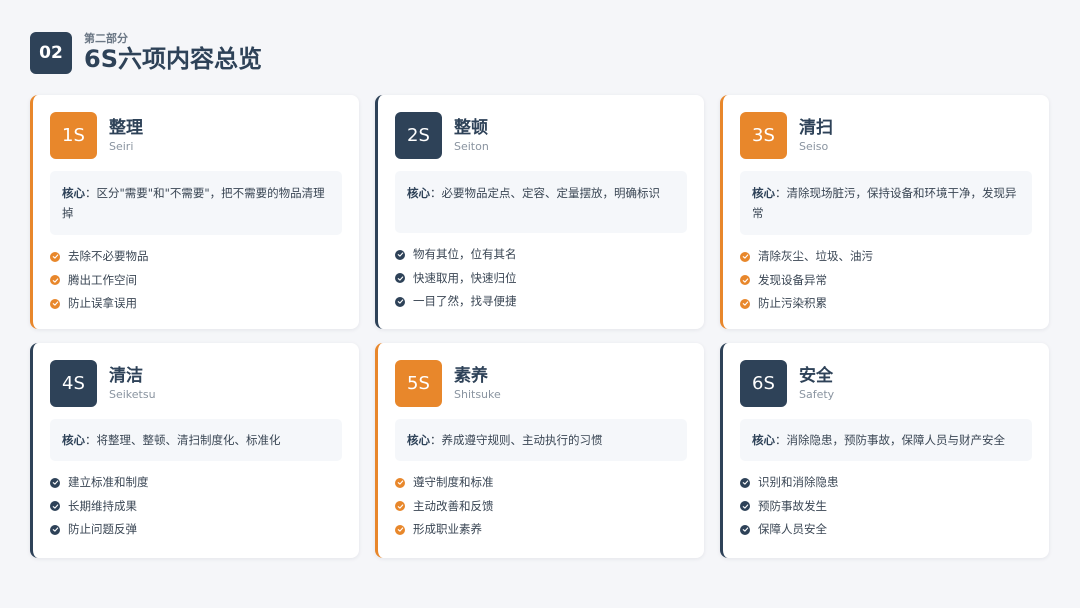 Image resolution: width=1080 pixels, height=608 pixels. What do you see at coordinates (477, 394) in the screenshot?
I see `card-romaji: Shitsuke` at bounding box center [477, 394].